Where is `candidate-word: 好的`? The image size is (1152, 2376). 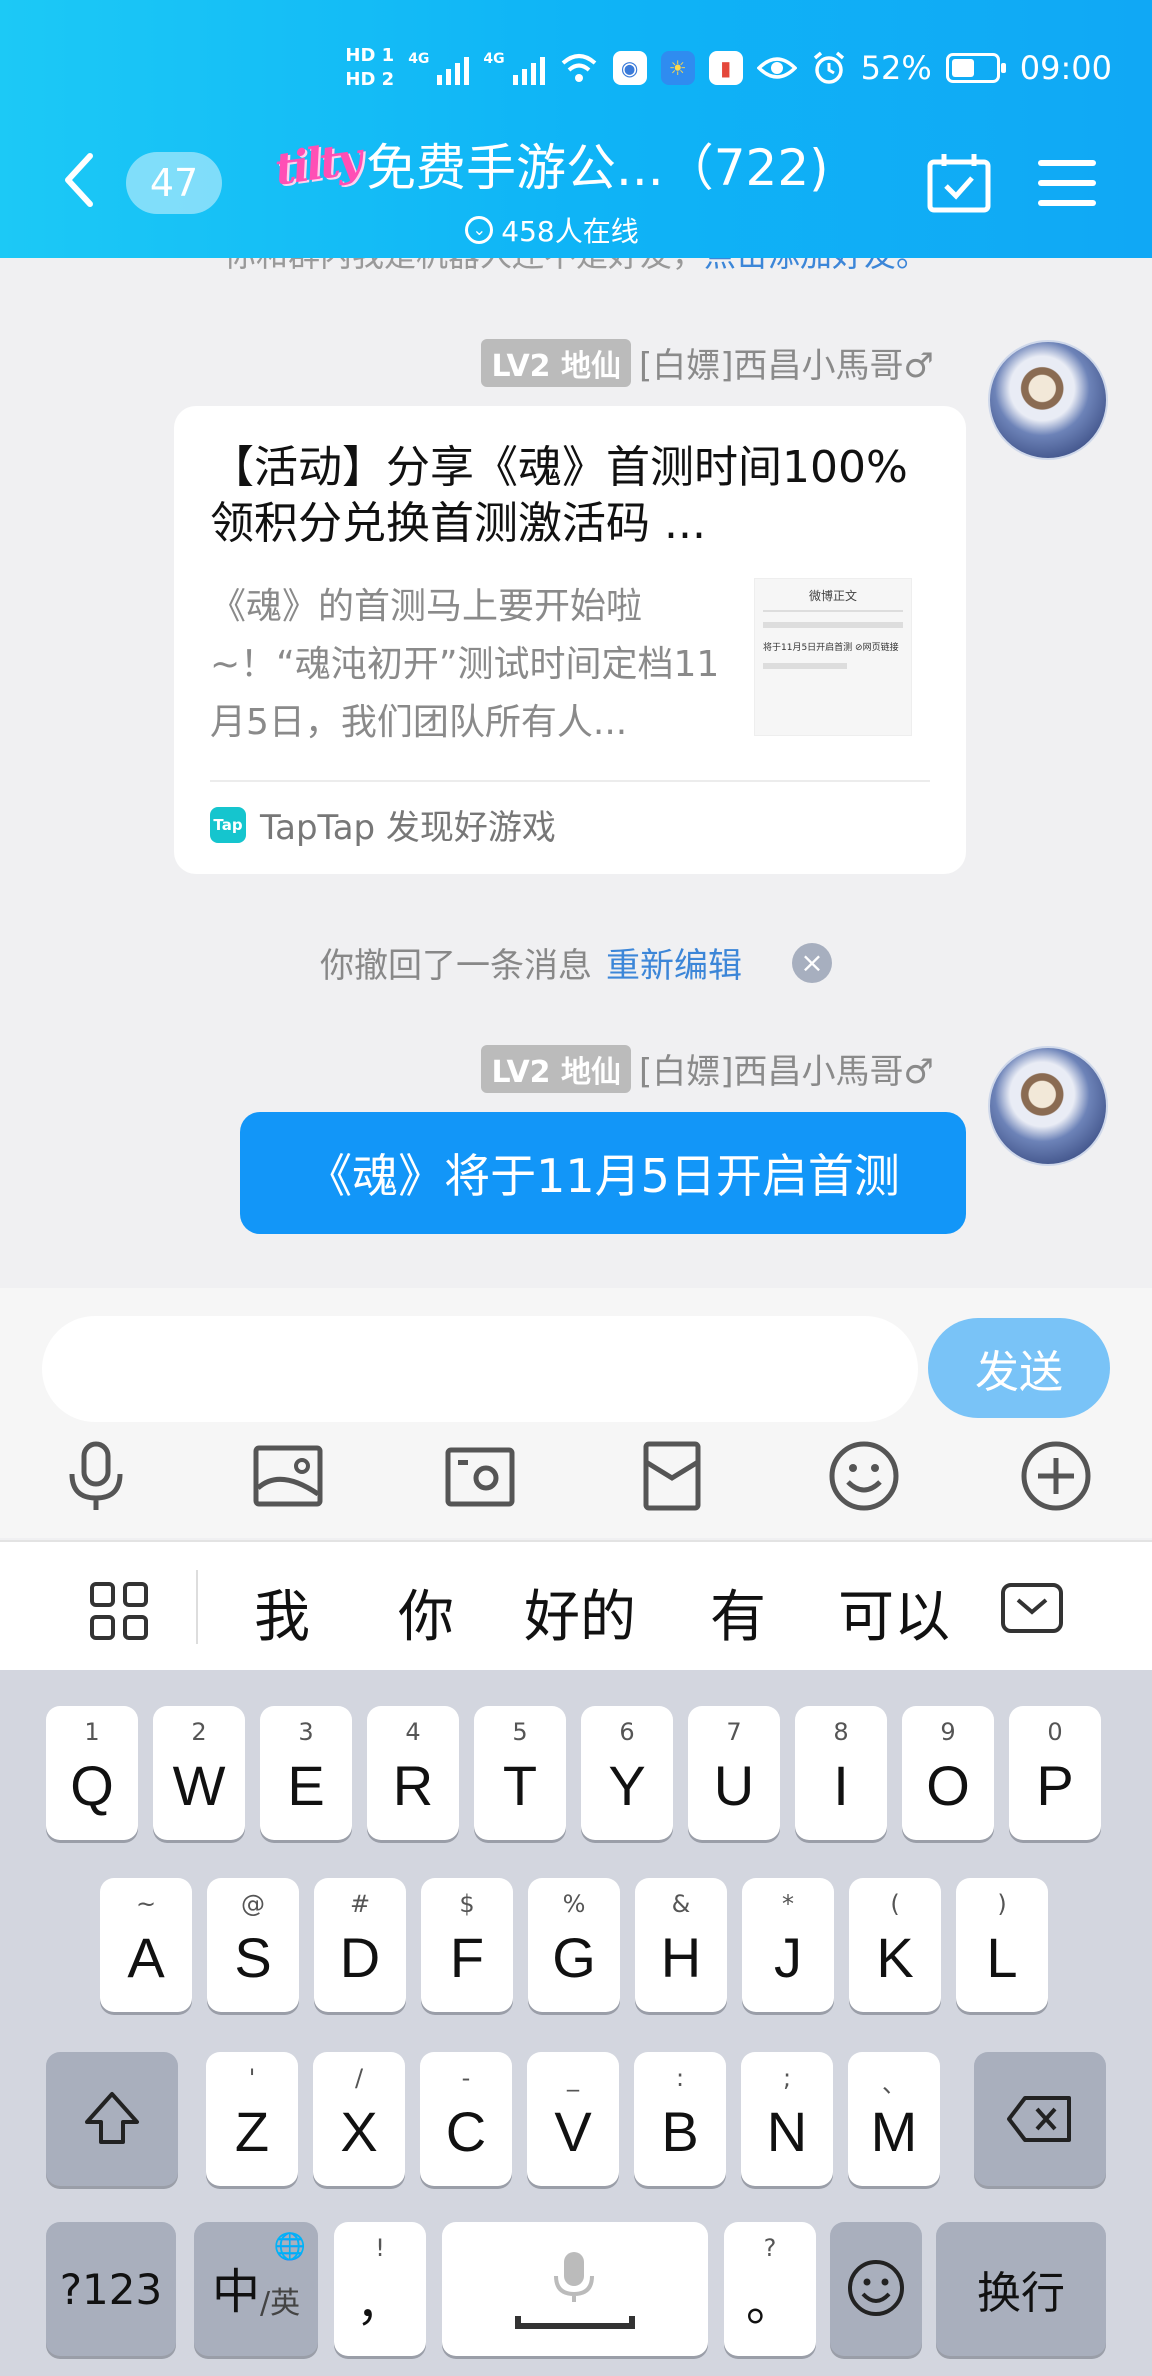
candidate-word: 好的 is located at coordinates (580, 1612).